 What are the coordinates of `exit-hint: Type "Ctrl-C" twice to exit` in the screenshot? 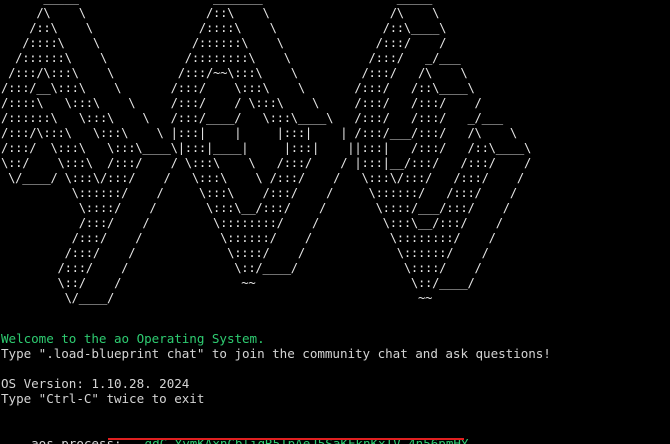 It's located at (103, 398).